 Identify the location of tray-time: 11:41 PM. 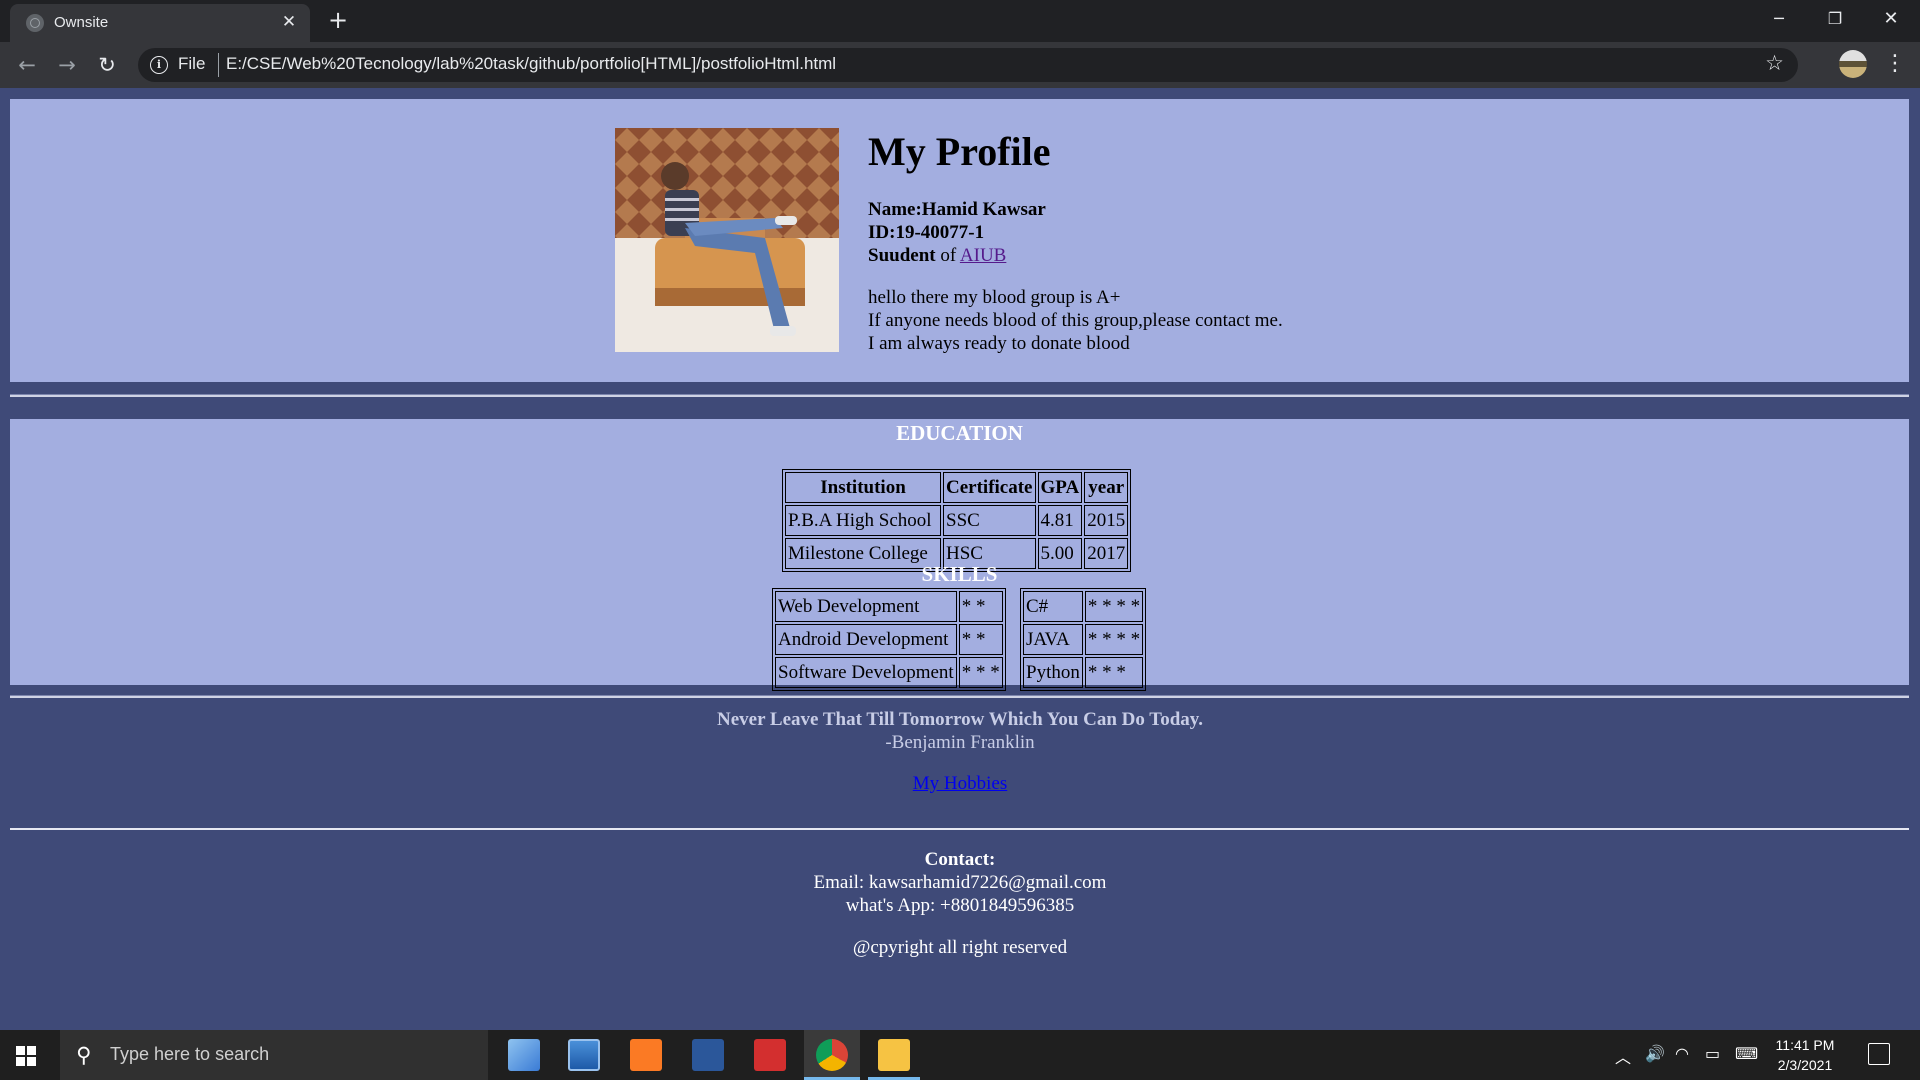
(1805, 1045).